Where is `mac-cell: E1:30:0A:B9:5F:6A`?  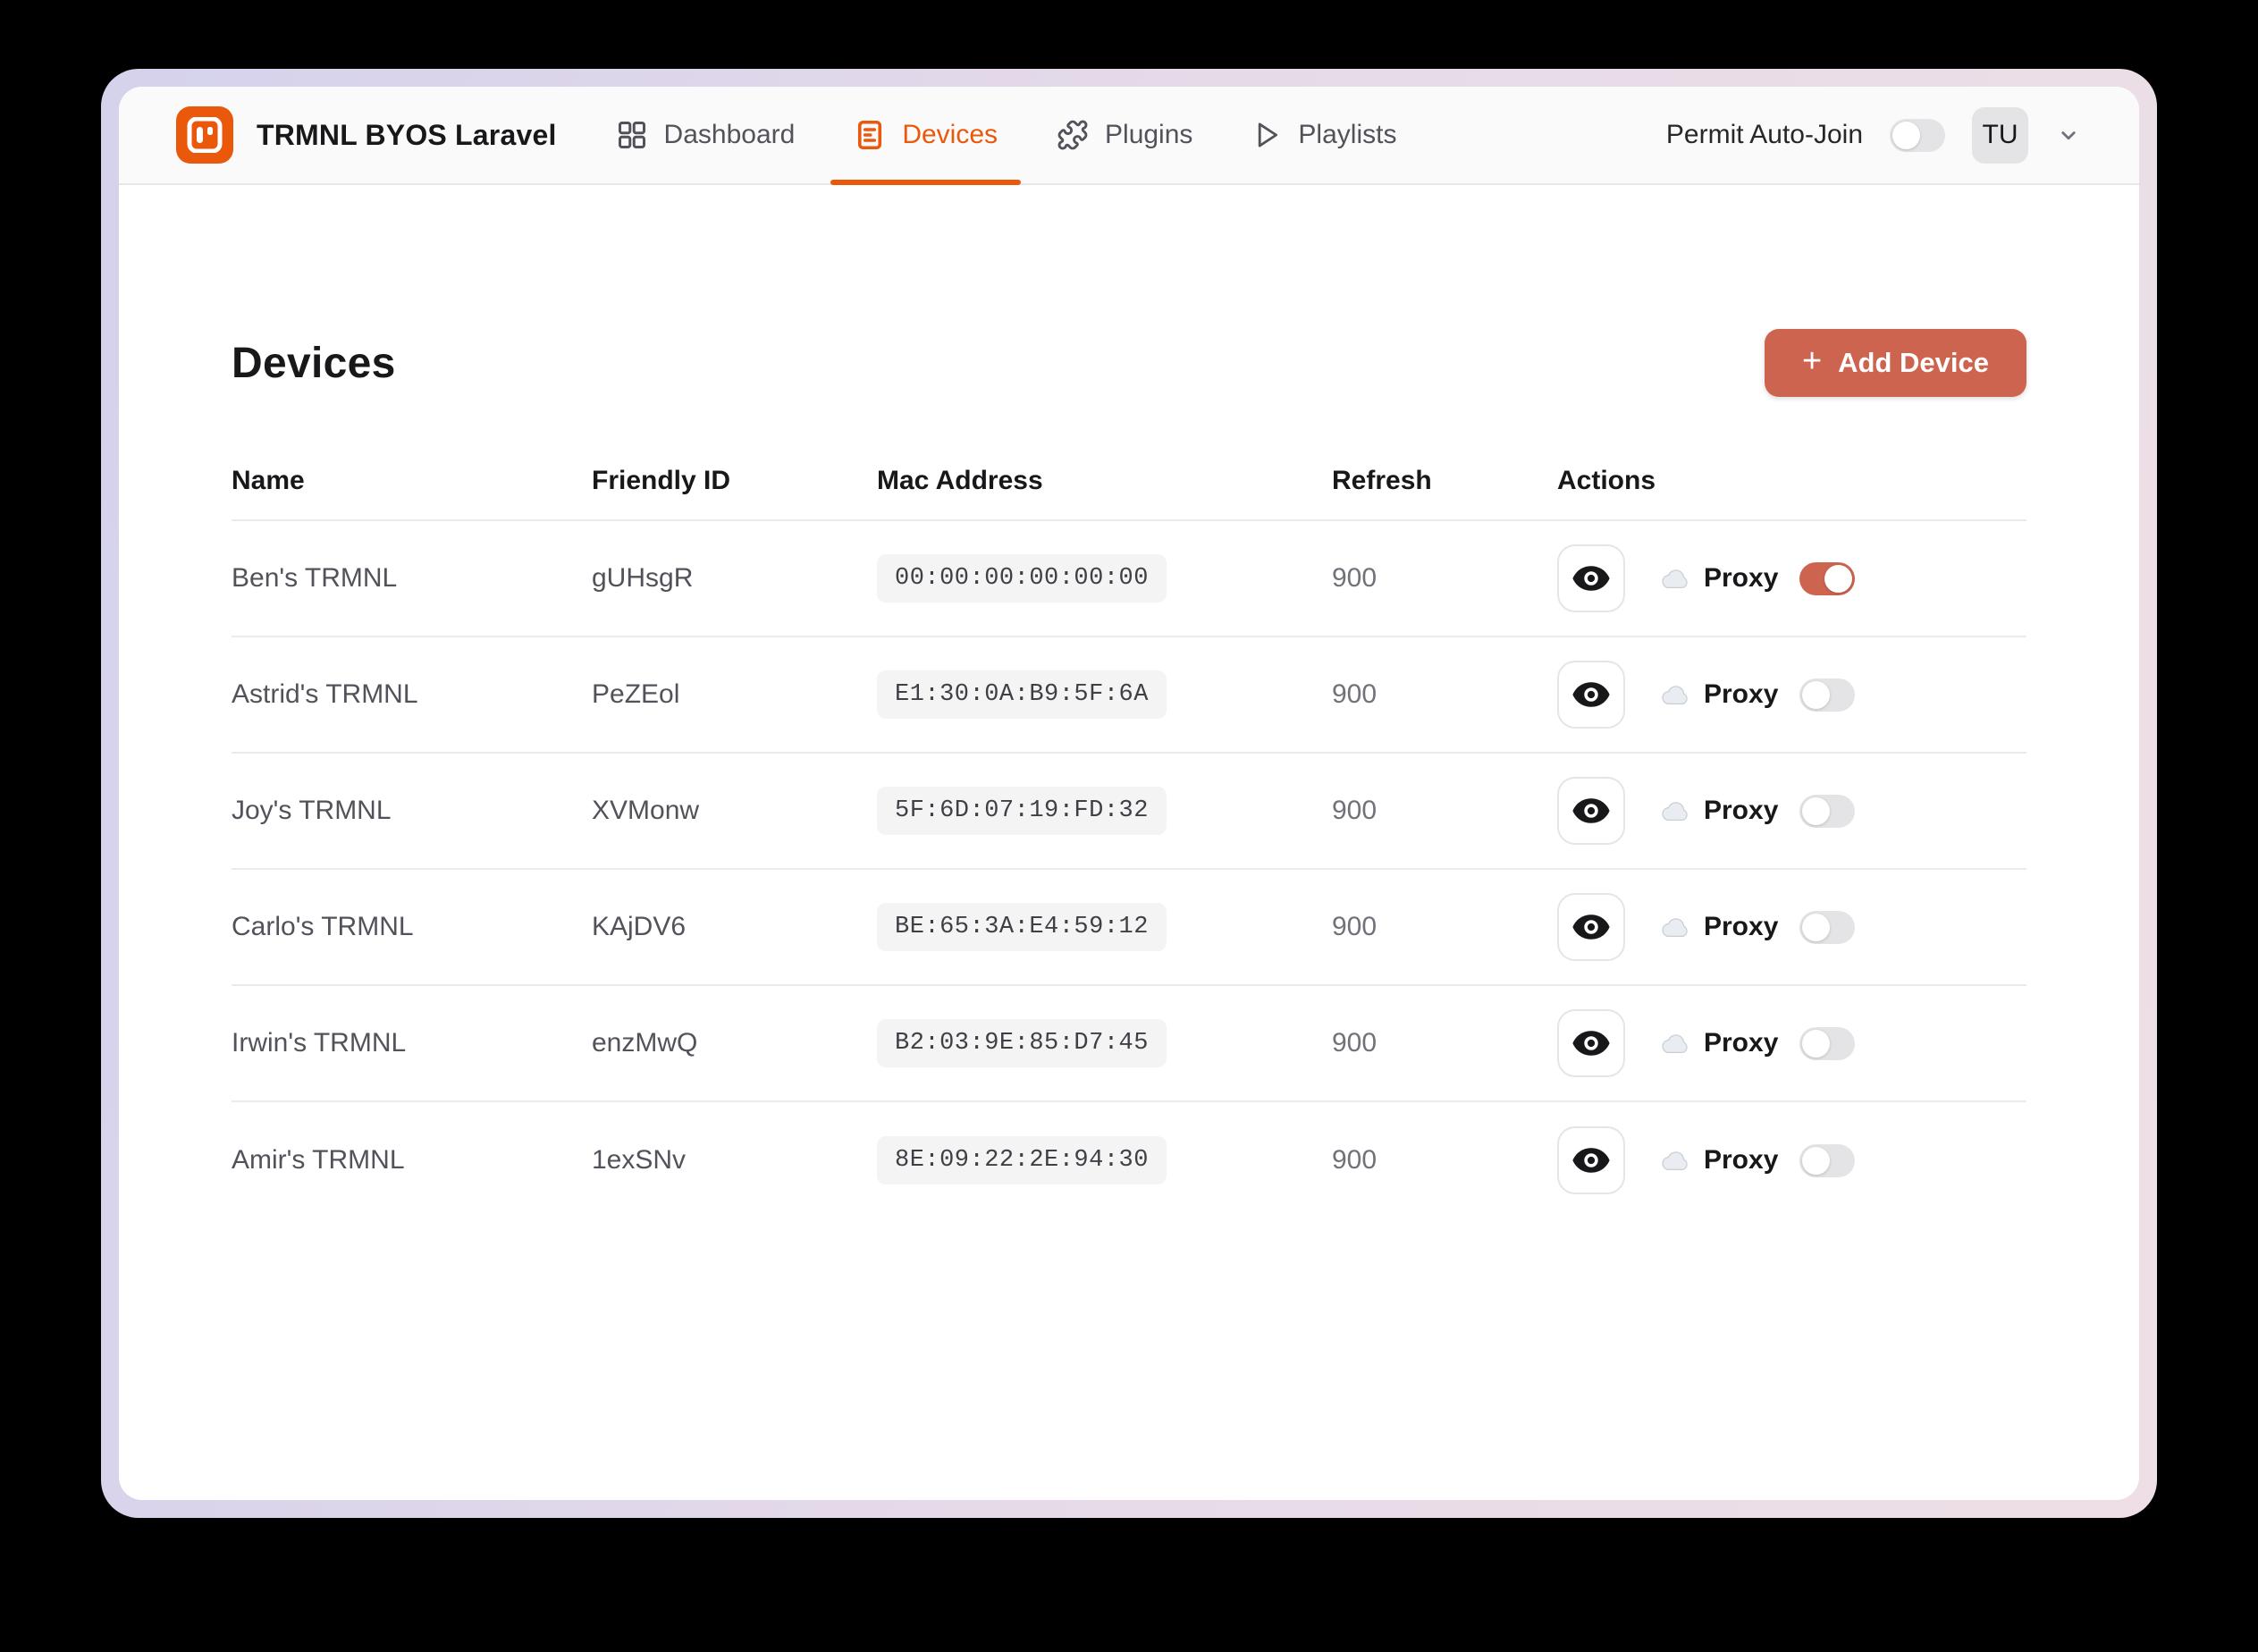 mac-cell: E1:30:0A:B9:5F:6A is located at coordinates (1104, 694).